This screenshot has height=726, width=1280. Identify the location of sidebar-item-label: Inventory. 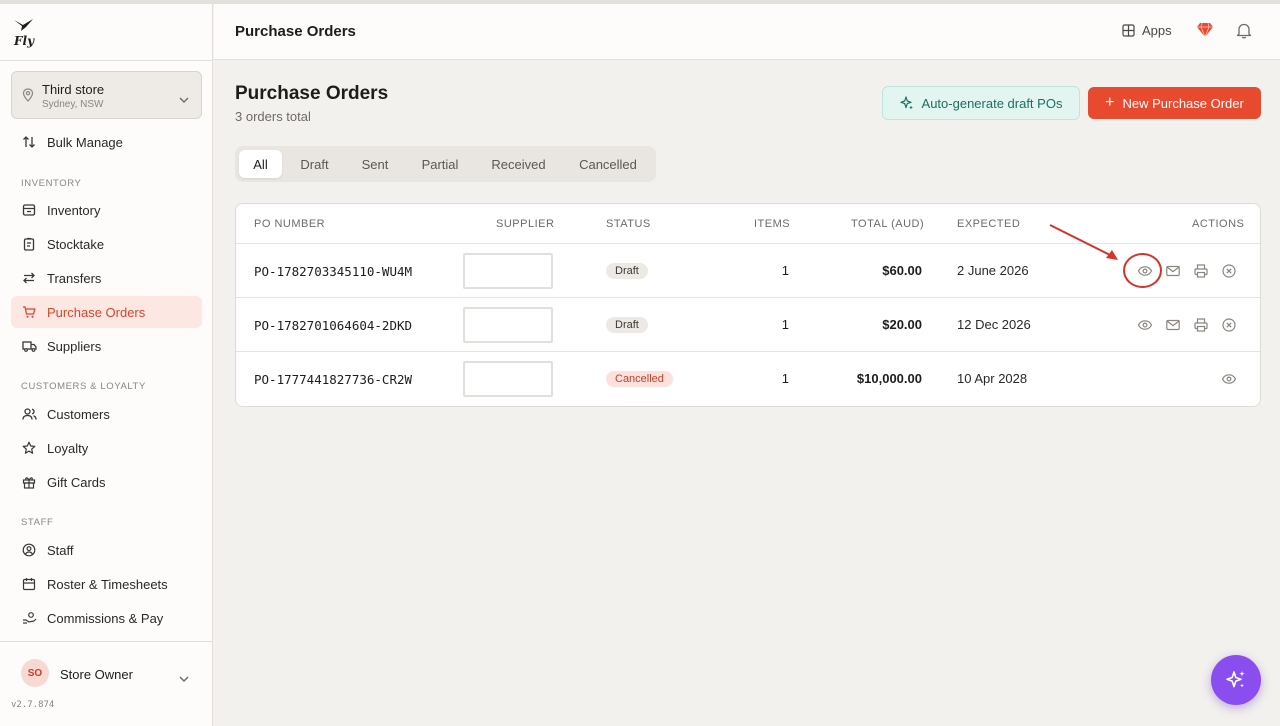
(74, 210).